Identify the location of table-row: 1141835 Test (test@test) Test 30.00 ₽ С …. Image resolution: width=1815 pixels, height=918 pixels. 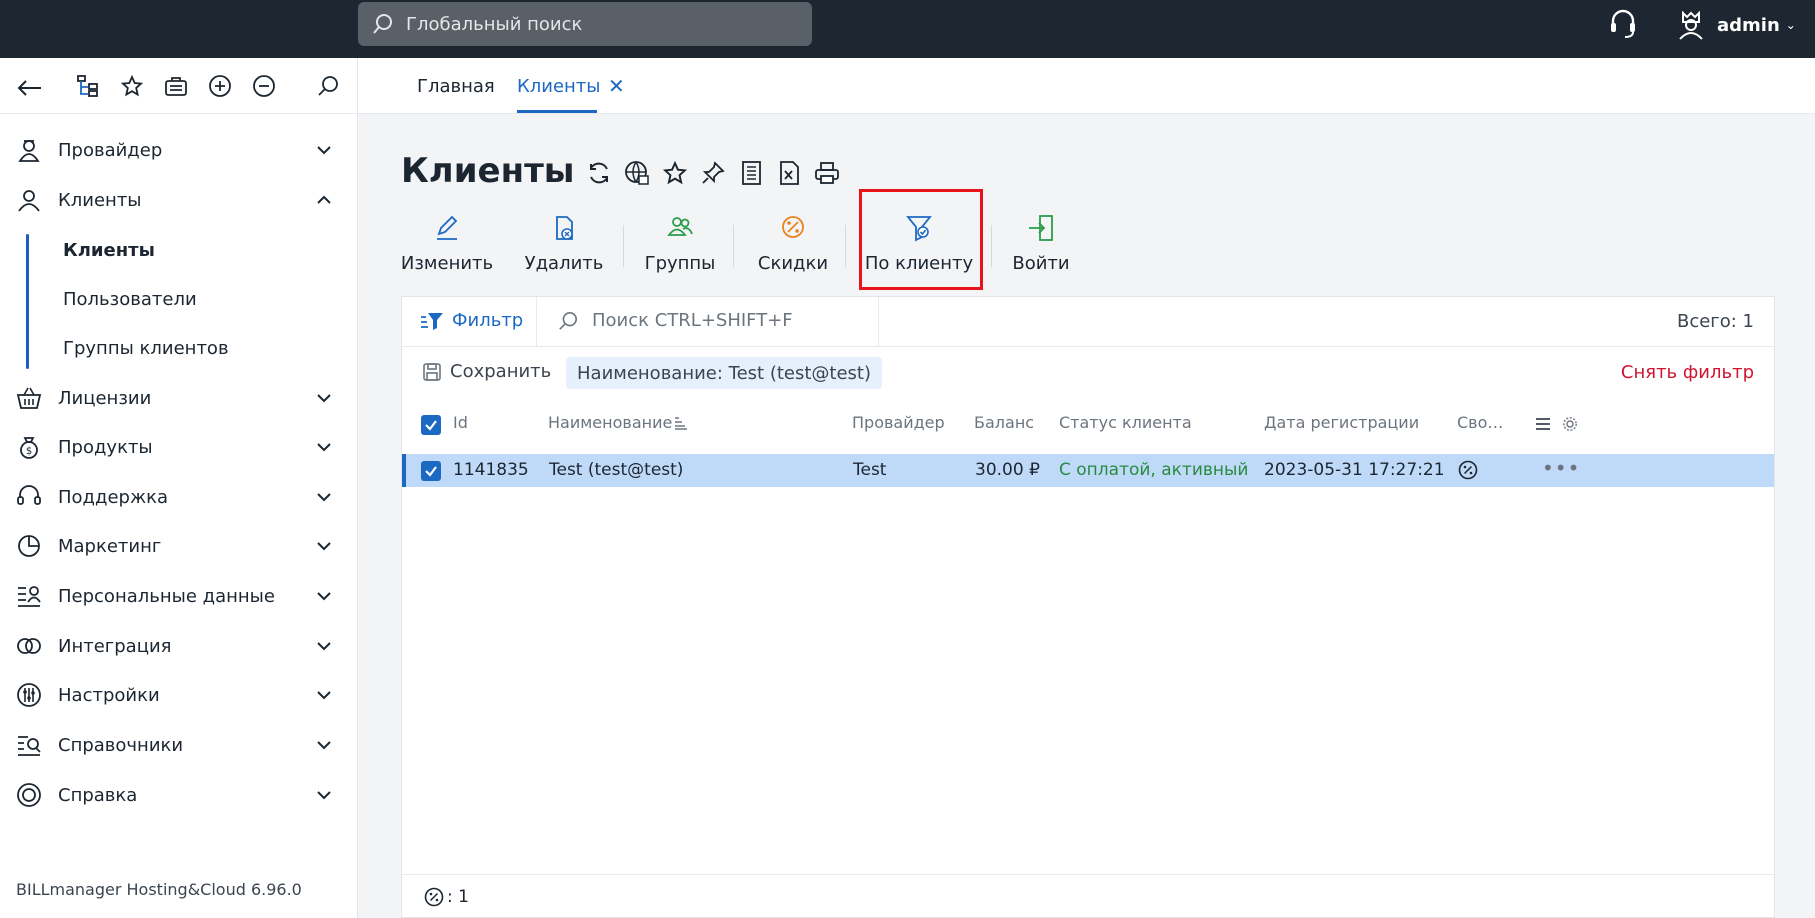
(1088, 470).